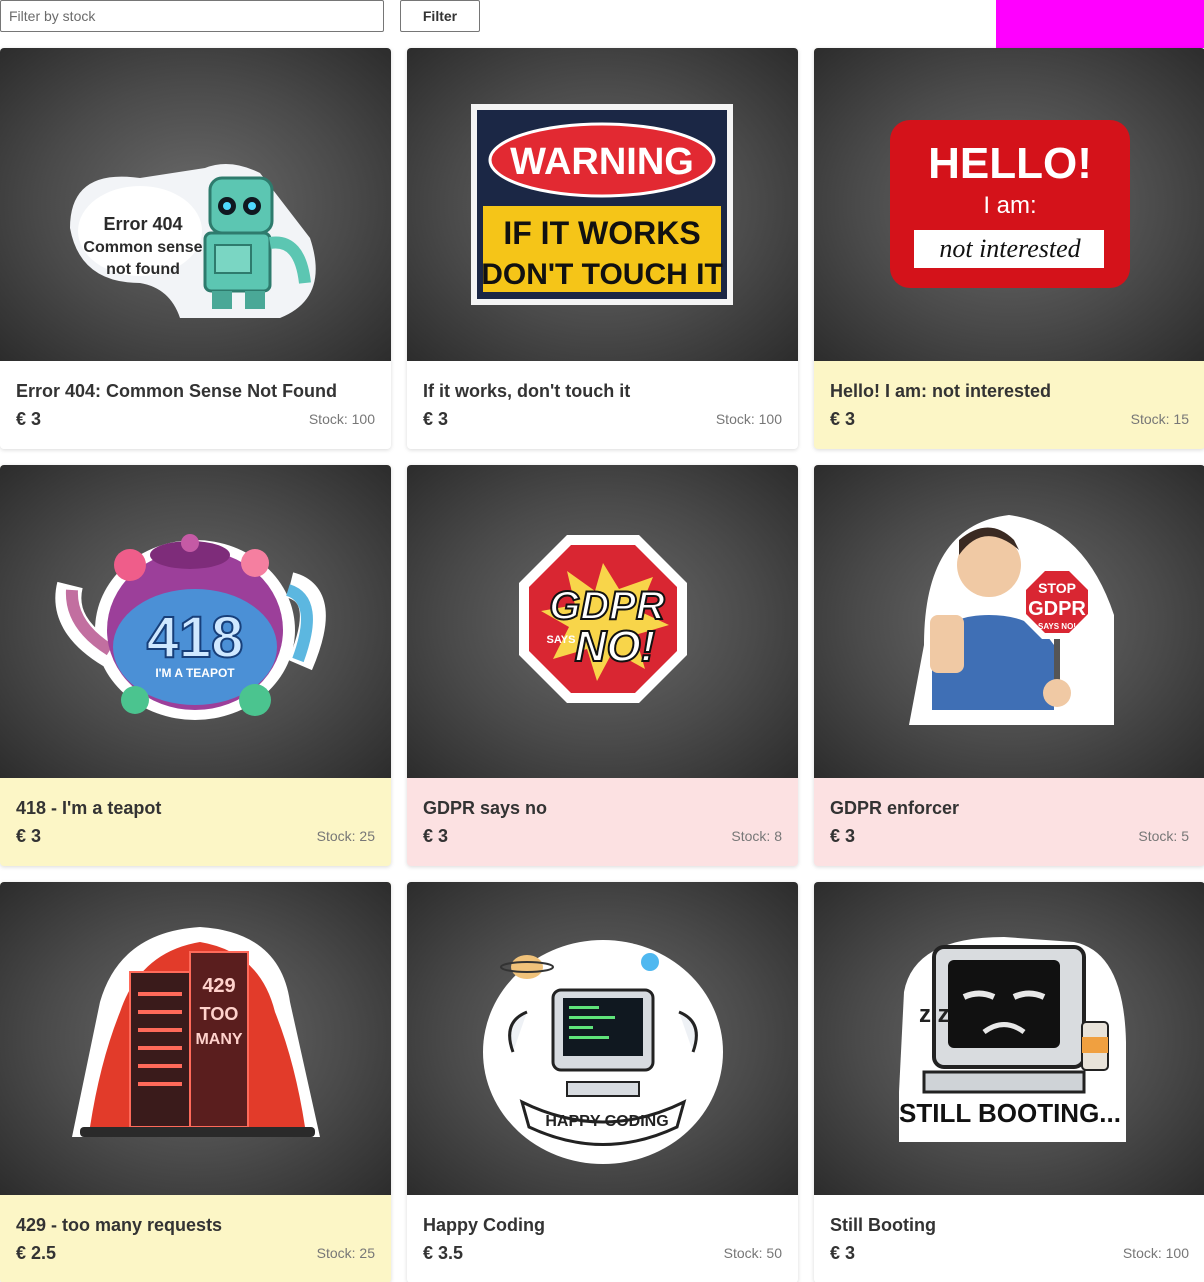  What do you see at coordinates (1057, 609) in the screenshot?
I see `svg-text: GDPR` at bounding box center [1057, 609].